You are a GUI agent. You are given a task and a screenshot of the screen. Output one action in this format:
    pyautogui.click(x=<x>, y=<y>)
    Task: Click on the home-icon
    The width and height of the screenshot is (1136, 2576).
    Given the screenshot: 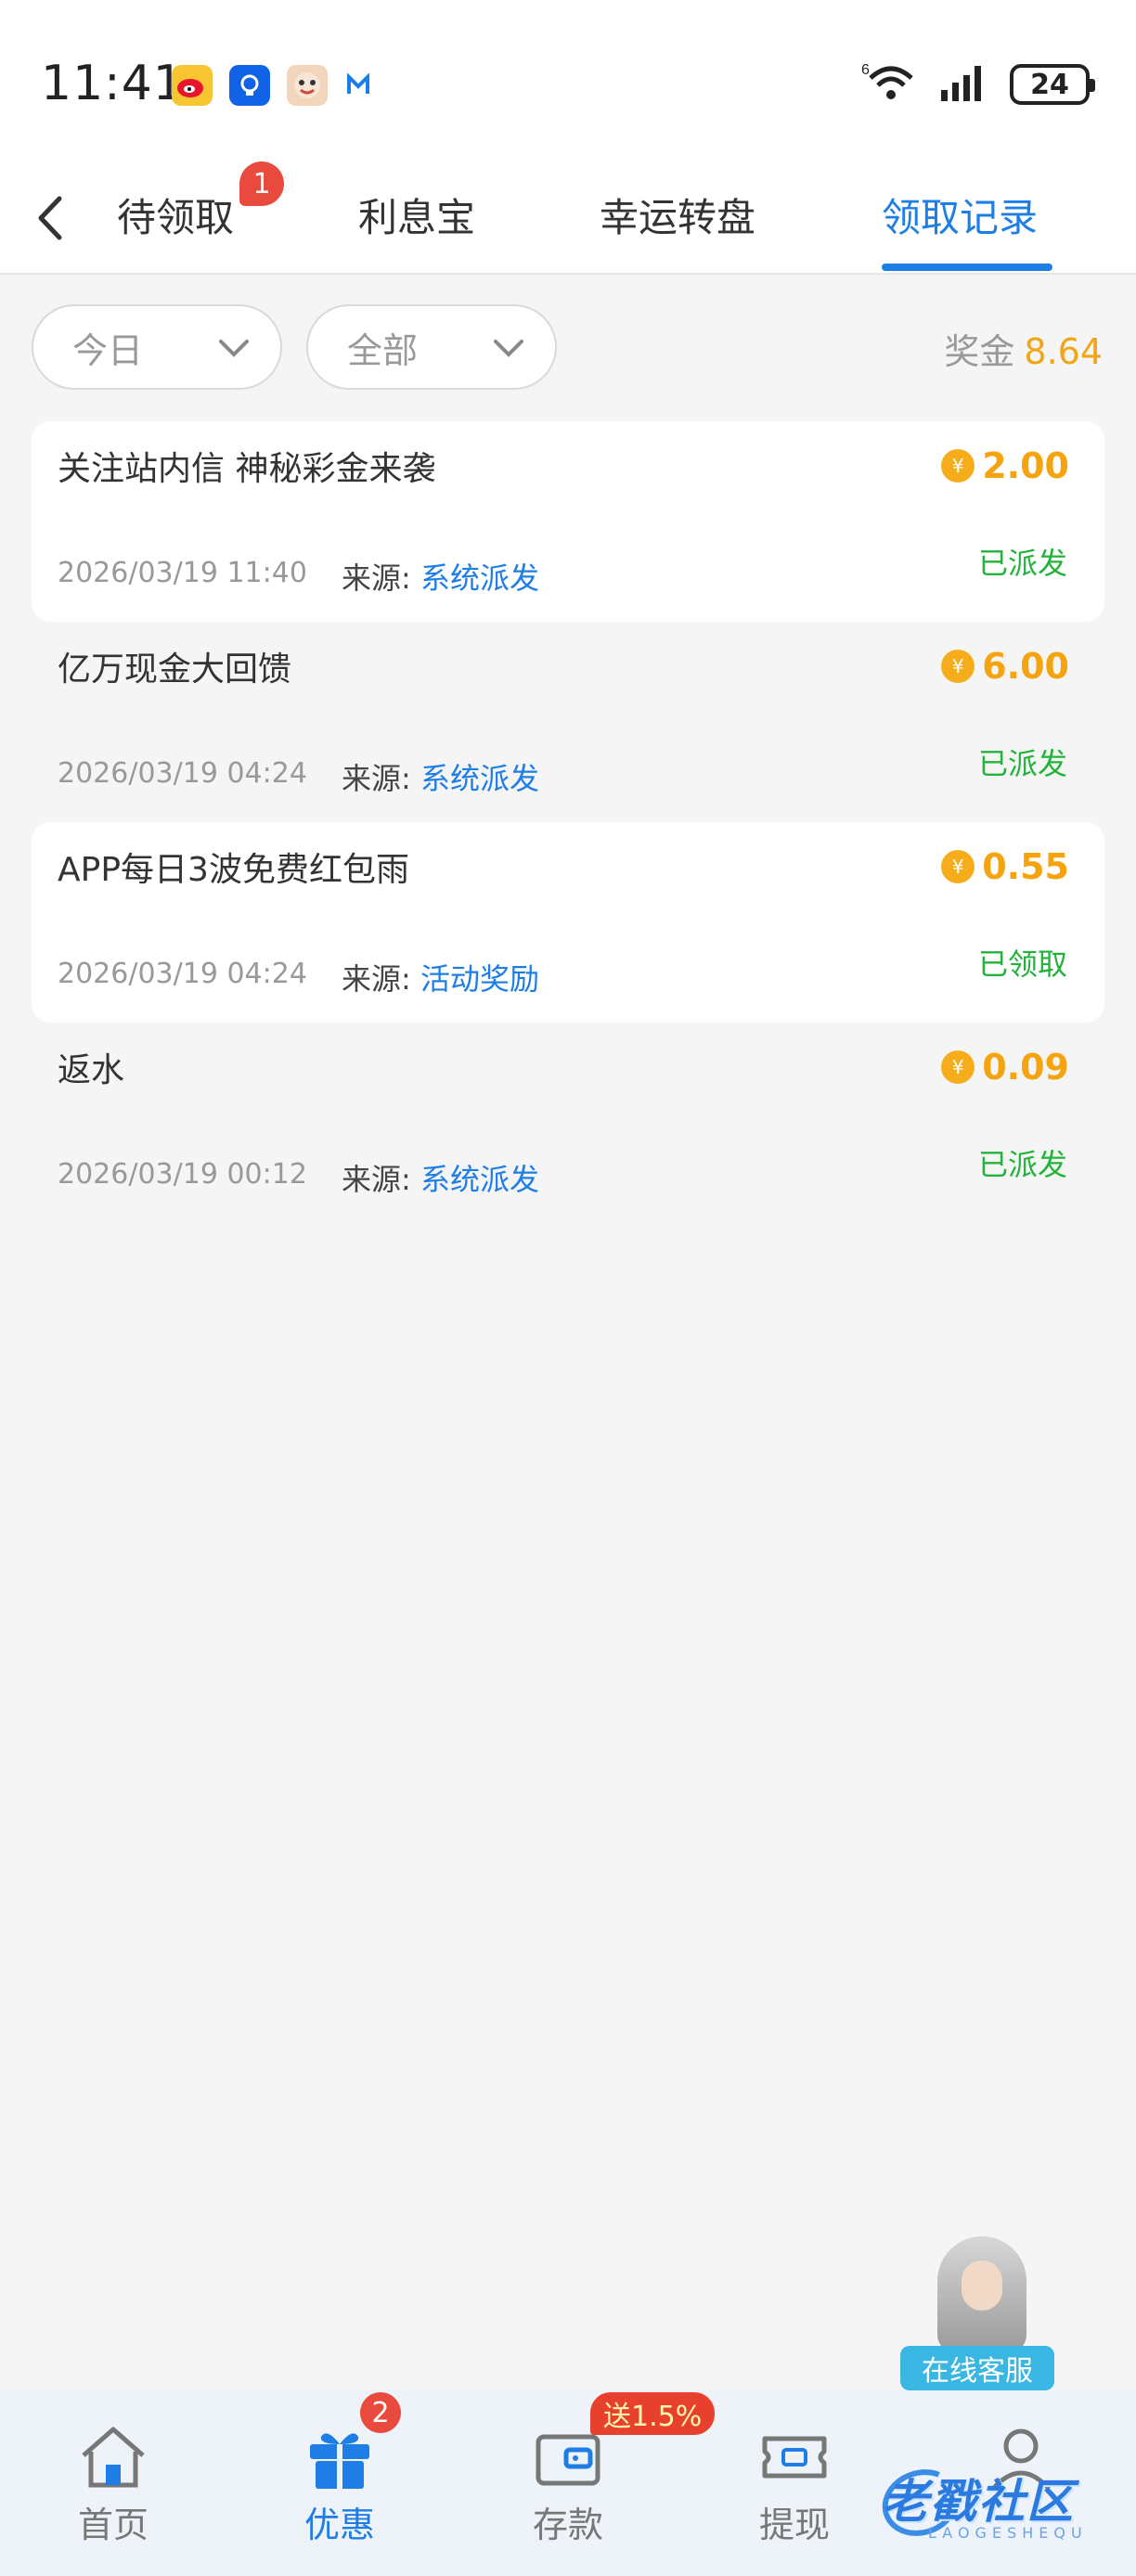 What is the action you would take?
    pyautogui.click(x=113, y=2457)
    